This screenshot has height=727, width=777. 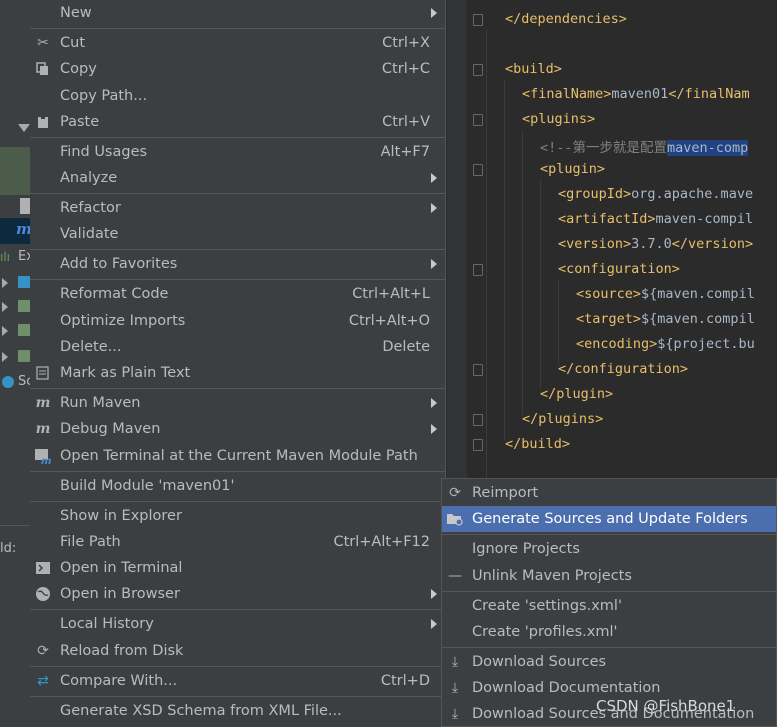 I want to click on menu-item-open-in-browser: Open in Browser, so click(x=237, y=594).